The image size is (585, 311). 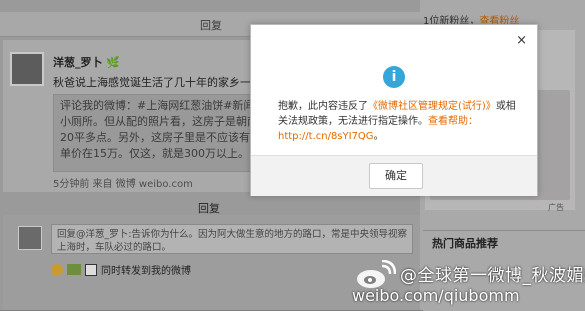 What do you see at coordinates (57, 269) in the screenshot?
I see `emoji-icon` at bounding box center [57, 269].